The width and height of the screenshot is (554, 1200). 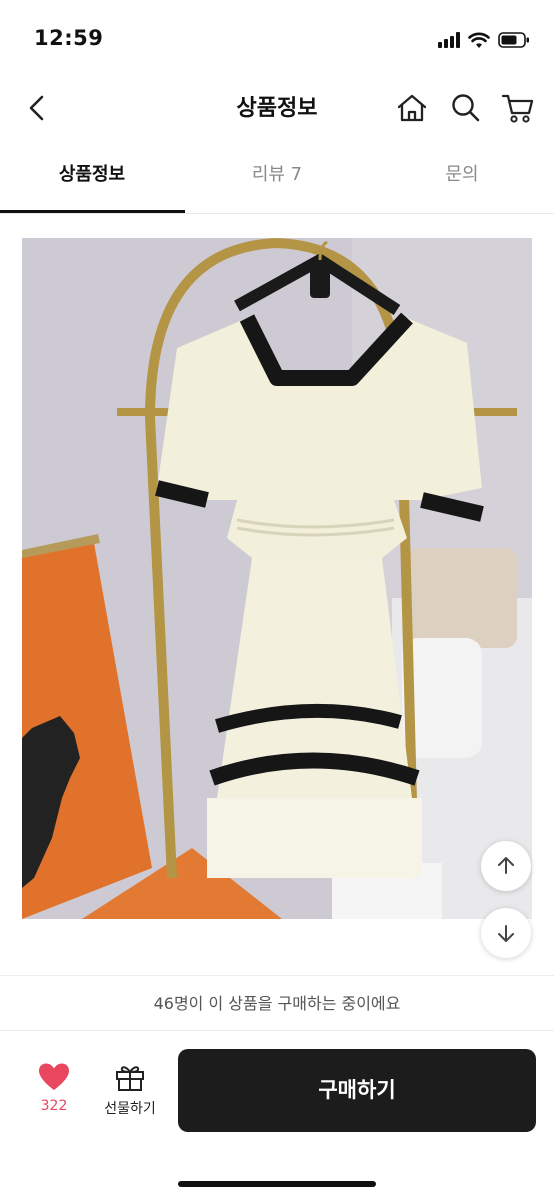 I want to click on gift-label: 선물하기, so click(x=130, y=1109).